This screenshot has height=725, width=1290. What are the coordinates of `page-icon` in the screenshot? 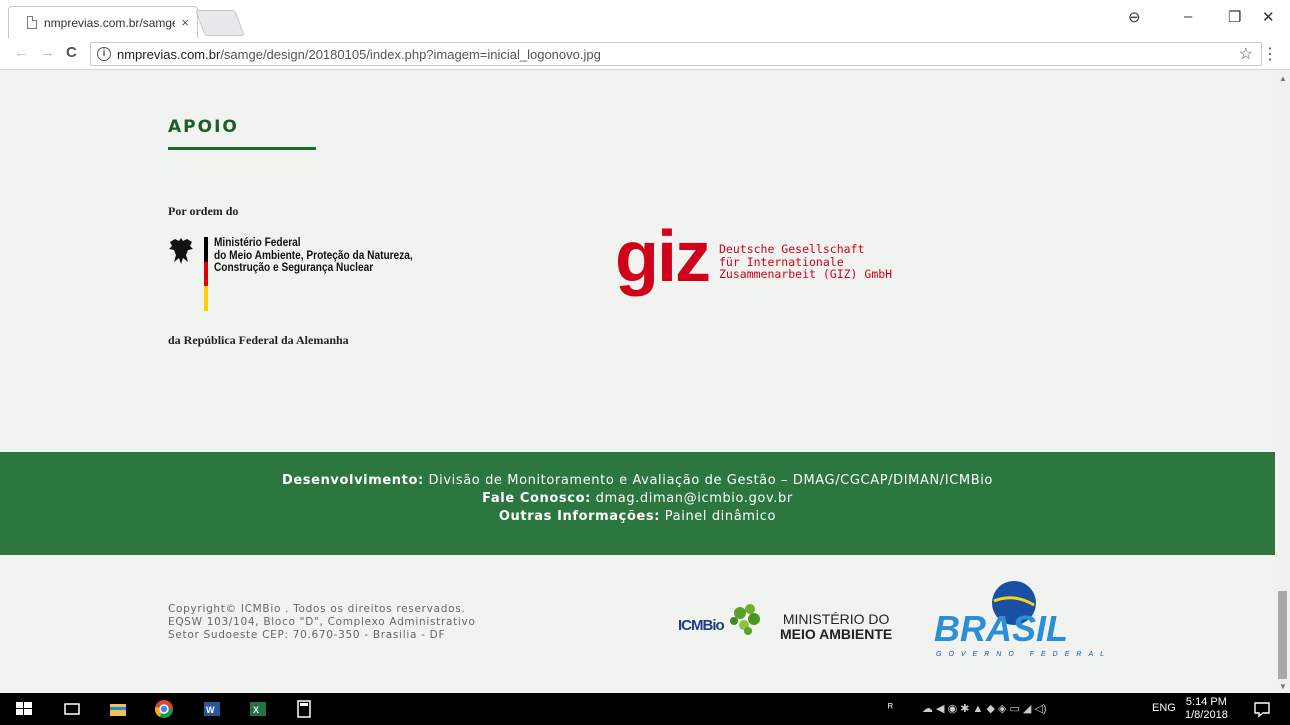 It's located at (32, 22).